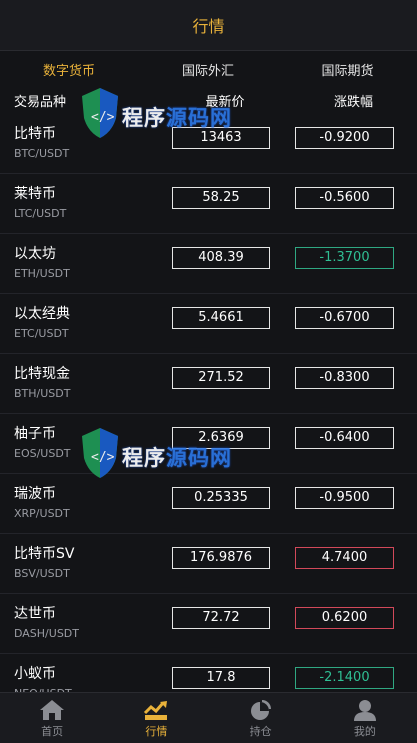  Describe the element at coordinates (42, 374) in the screenshot. I see `coin-name: 比特现金` at that location.